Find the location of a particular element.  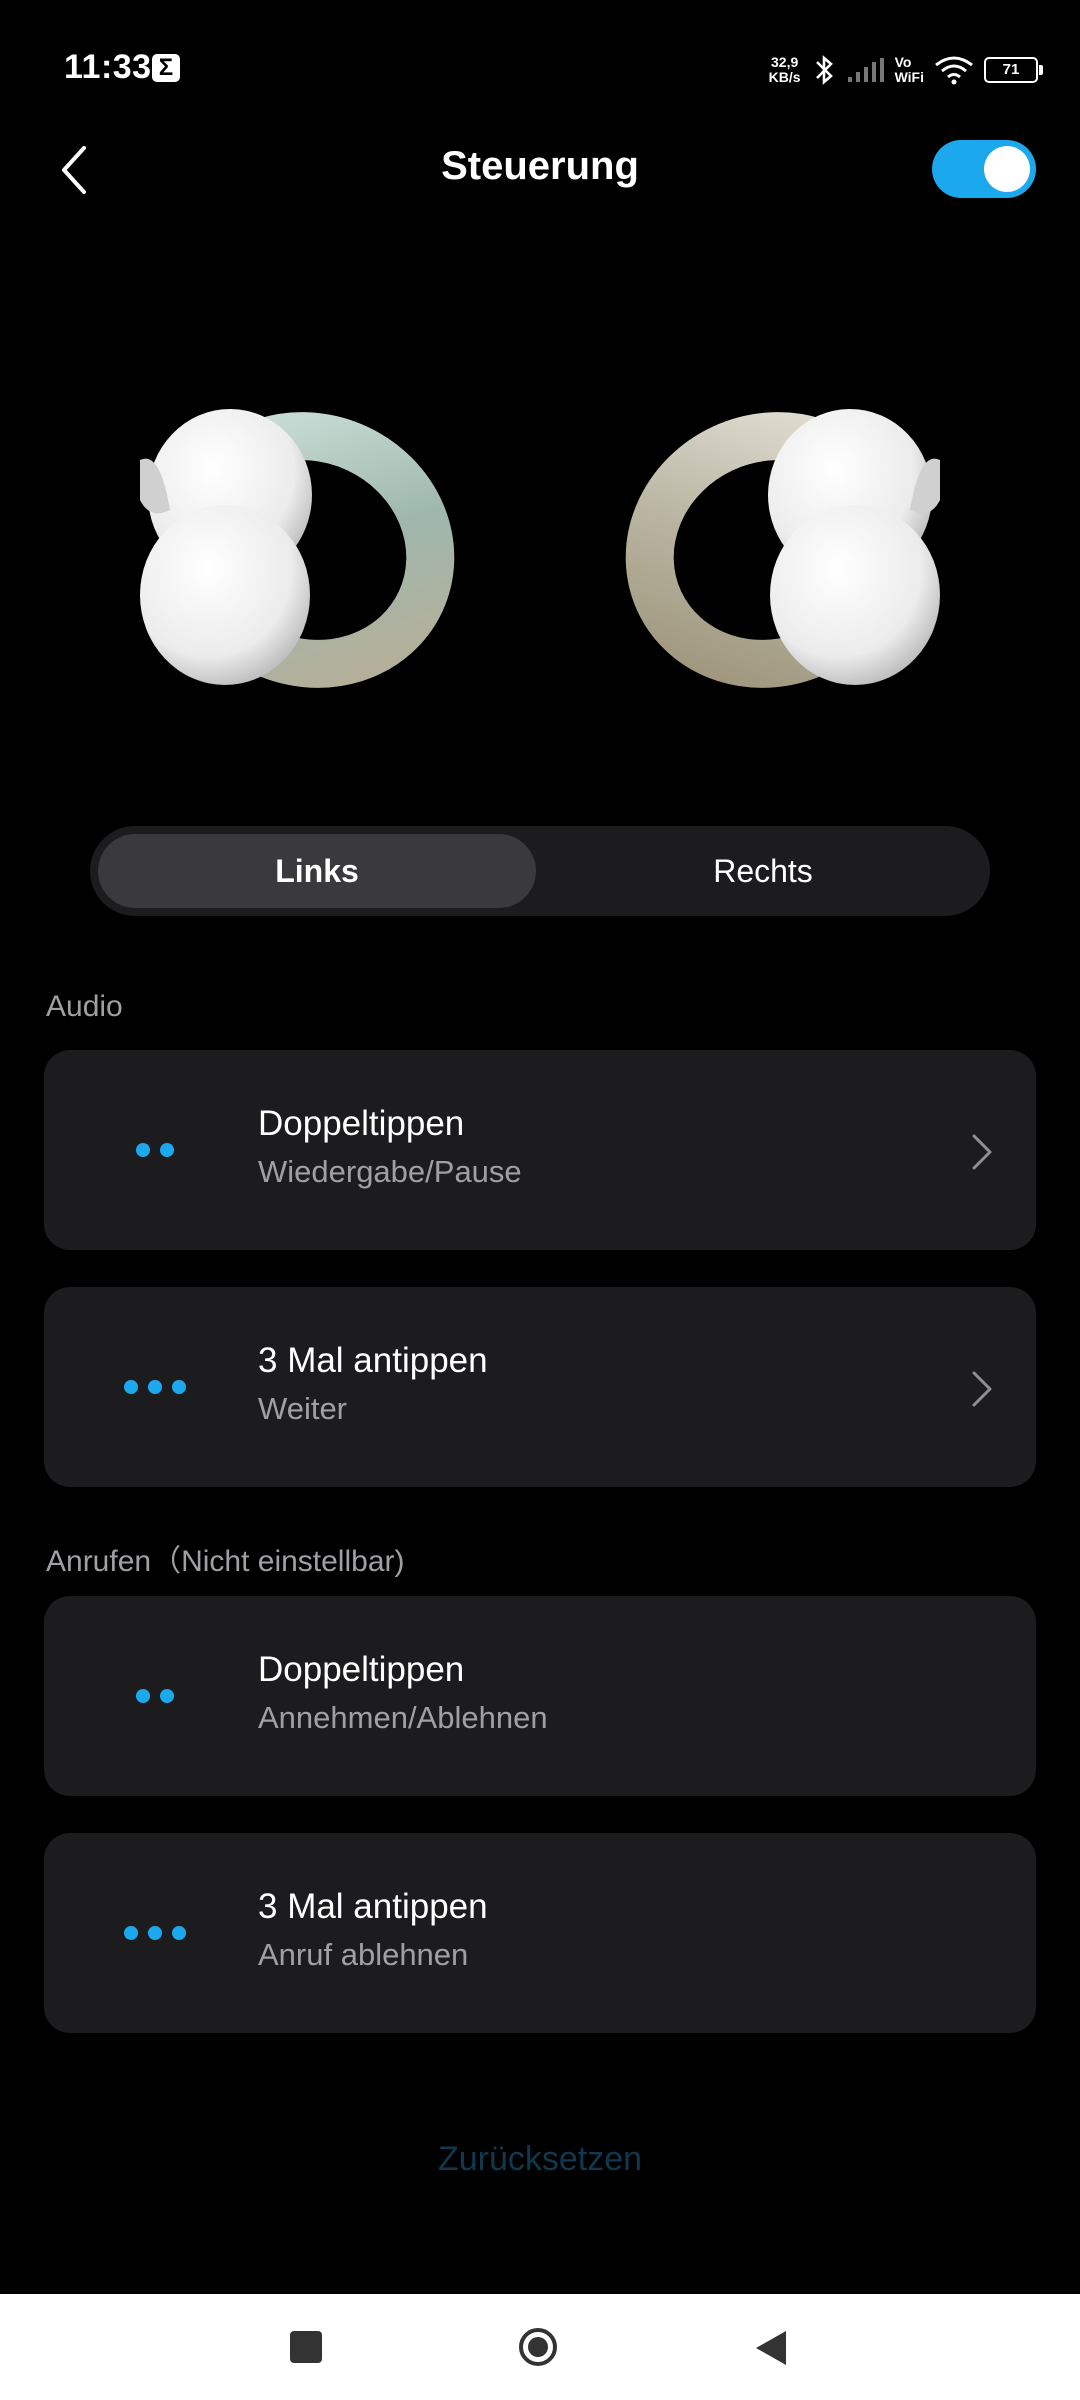

action-label: Annehmen/Ablehnen is located at coordinates (403, 1717).